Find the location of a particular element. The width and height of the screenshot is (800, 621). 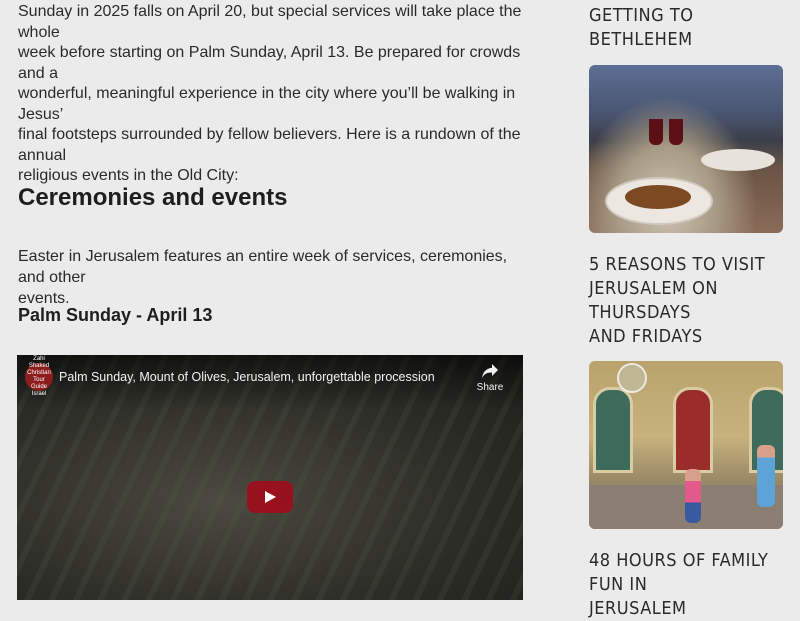

channel-badge-line: Israel is located at coordinates (39, 394).